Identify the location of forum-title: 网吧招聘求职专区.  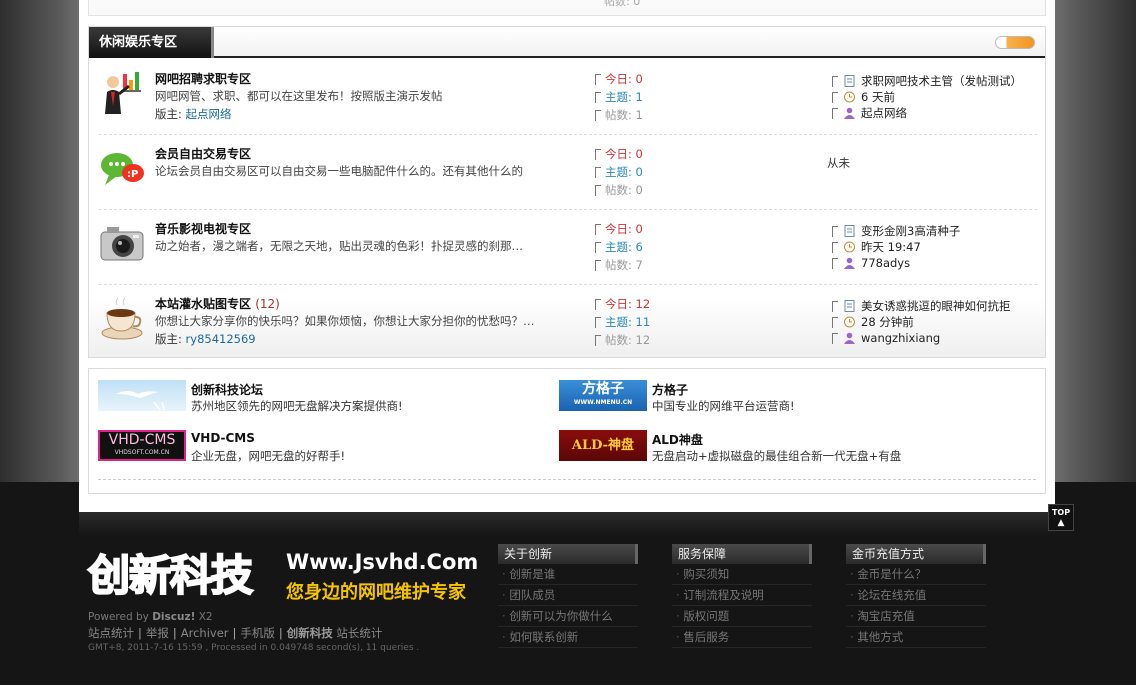
(203, 78).